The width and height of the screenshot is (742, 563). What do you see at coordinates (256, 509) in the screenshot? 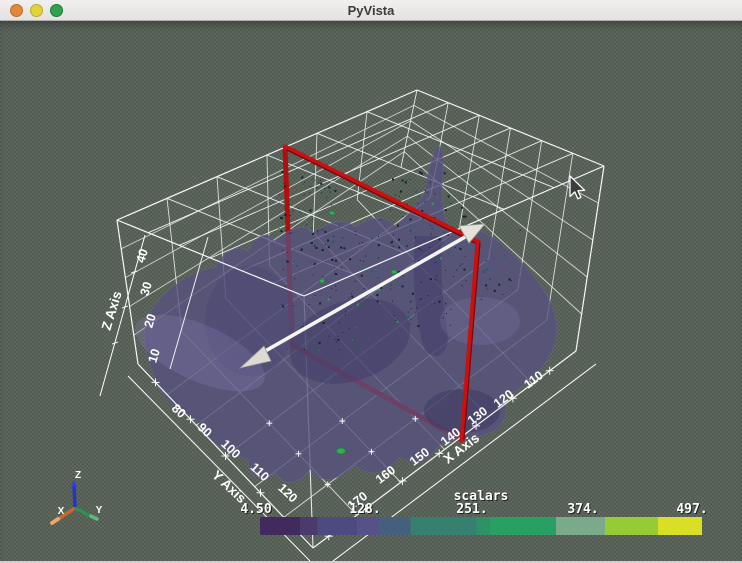
I see `scalar-bar-label-0: 4.50` at bounding box center [256, 509].